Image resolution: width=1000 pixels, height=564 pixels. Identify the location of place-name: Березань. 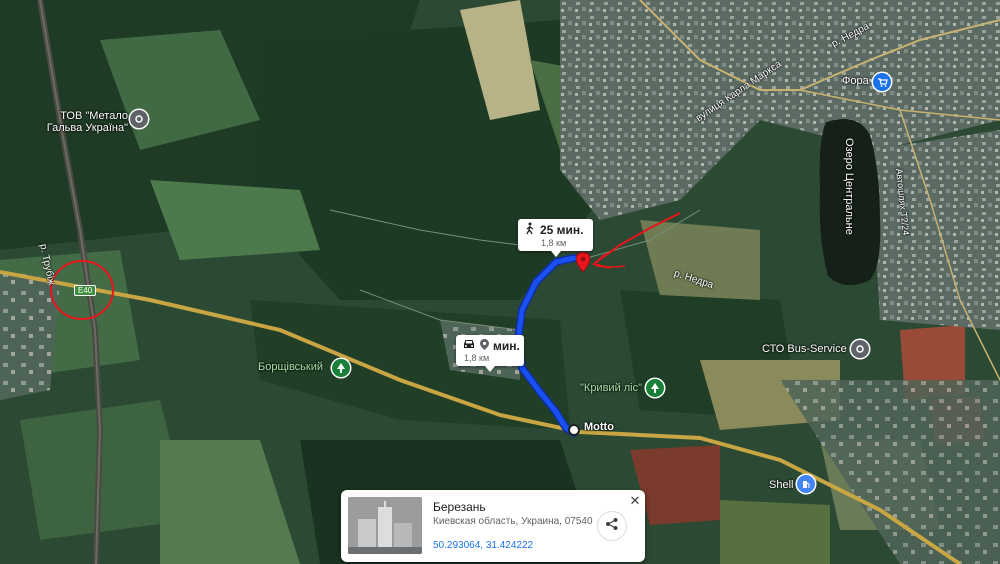
(459, 507).